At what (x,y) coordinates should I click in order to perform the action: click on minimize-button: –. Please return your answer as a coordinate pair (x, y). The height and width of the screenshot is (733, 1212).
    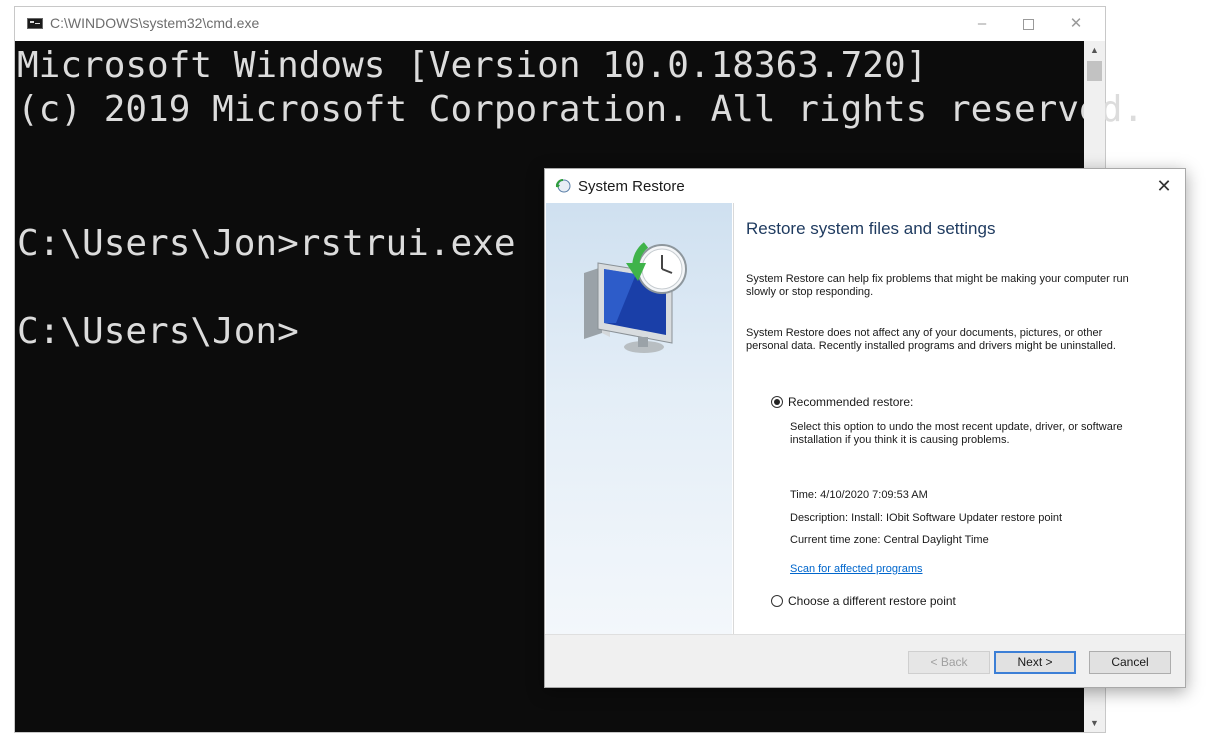
    Looking at the image, I should click on (982, 24).